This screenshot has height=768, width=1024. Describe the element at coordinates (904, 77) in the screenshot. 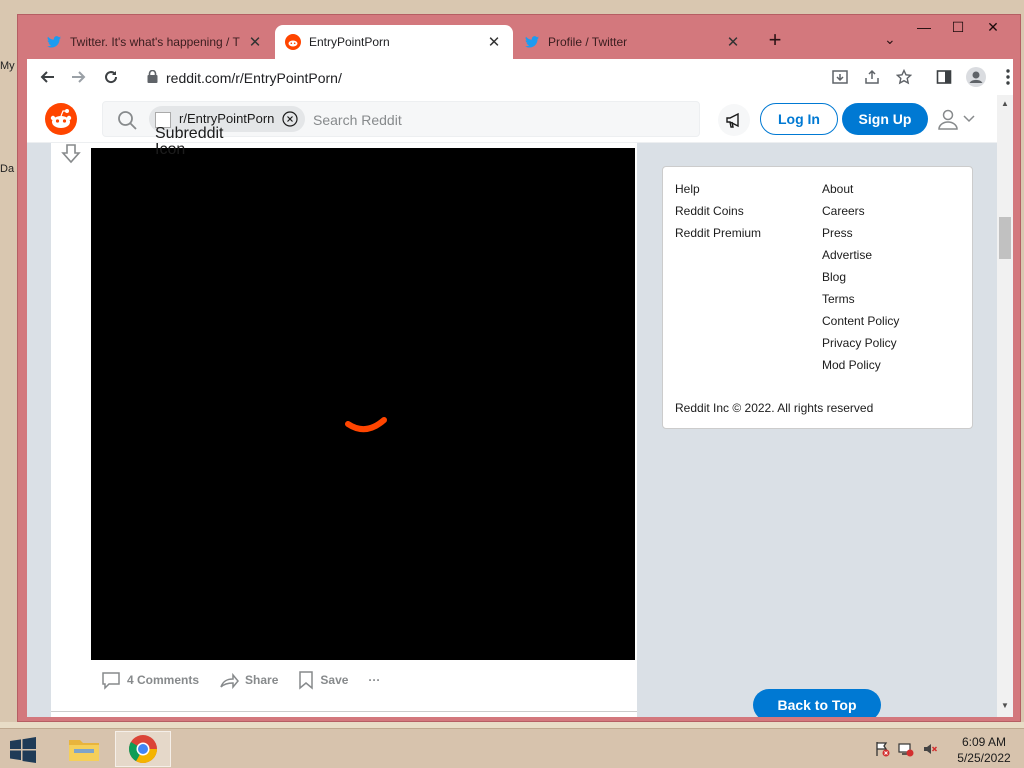

I see `bookmark-star-icon` at that location.